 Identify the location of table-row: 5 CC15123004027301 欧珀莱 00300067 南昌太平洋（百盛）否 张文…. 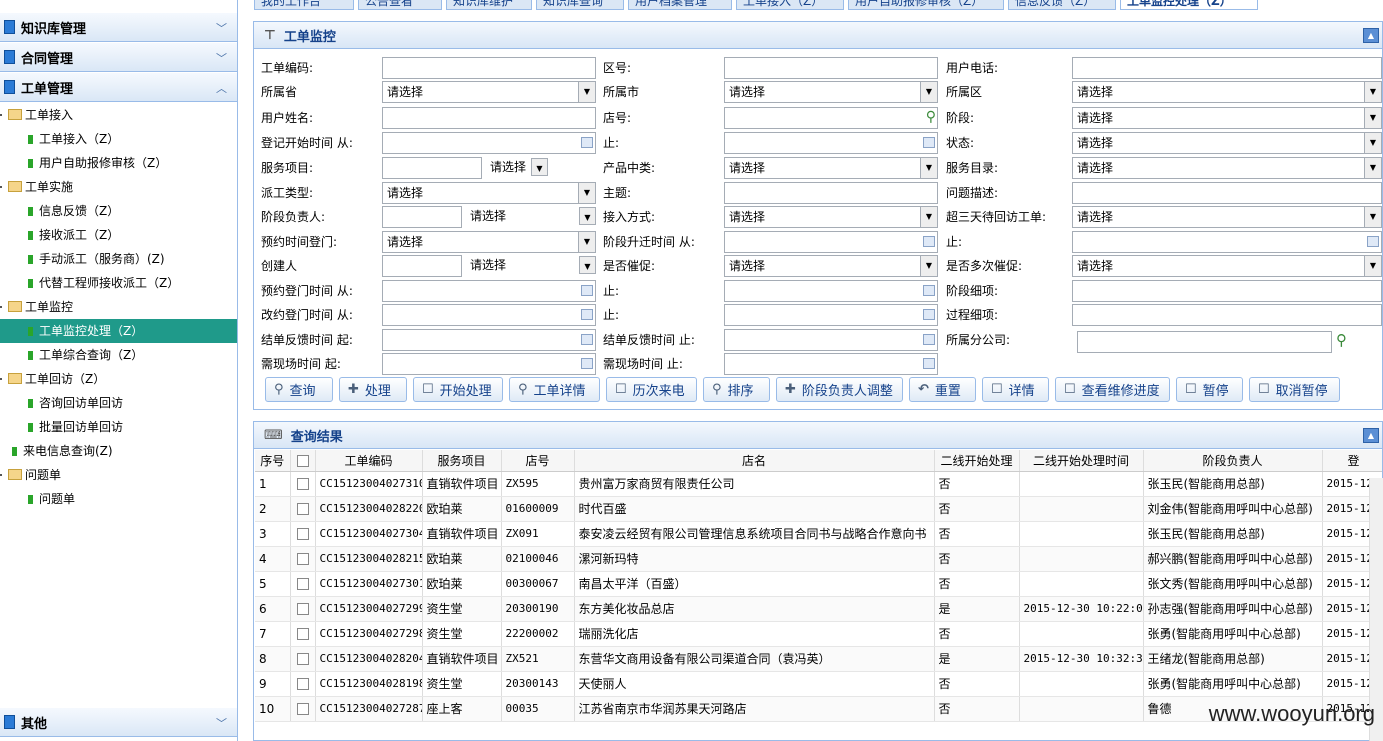
(818, 584).